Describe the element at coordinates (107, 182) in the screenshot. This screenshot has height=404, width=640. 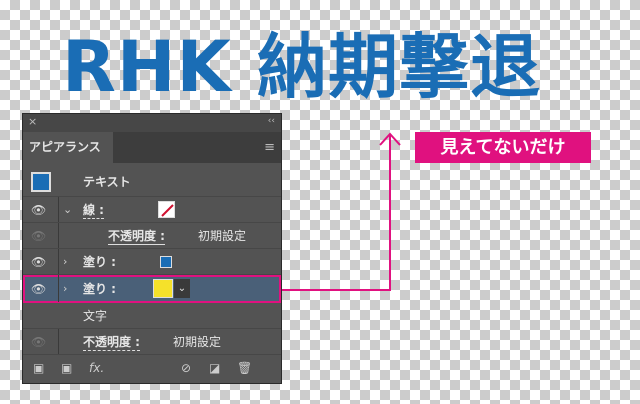
I see `object-type-label: テキスト` at that location.